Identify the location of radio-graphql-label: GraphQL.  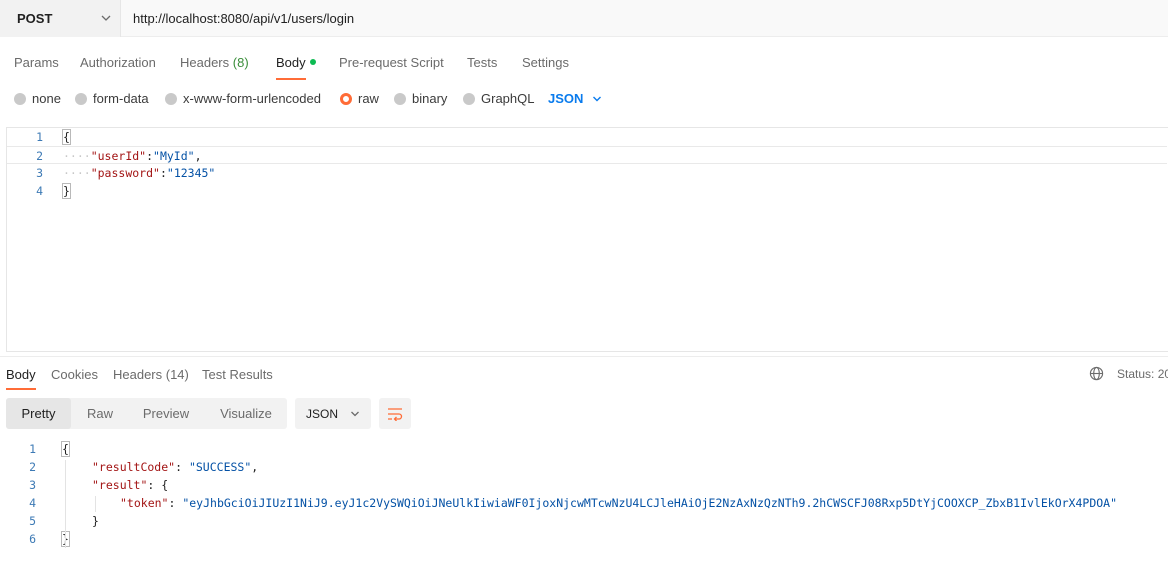
(508, 98).